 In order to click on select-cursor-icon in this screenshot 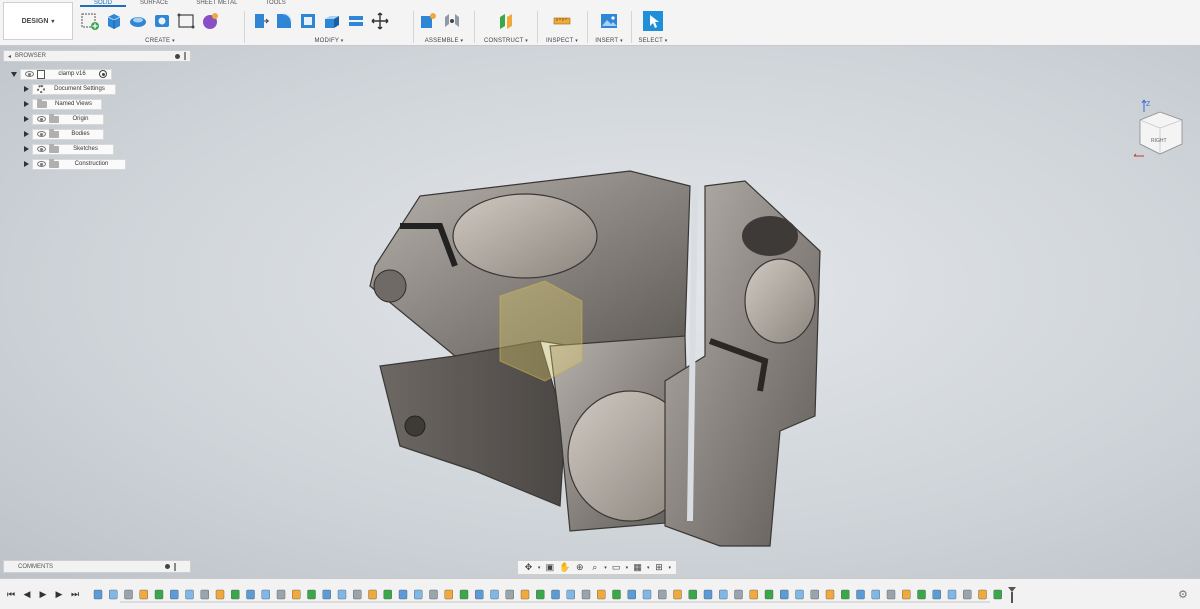, I will do `click(653, 21)`.